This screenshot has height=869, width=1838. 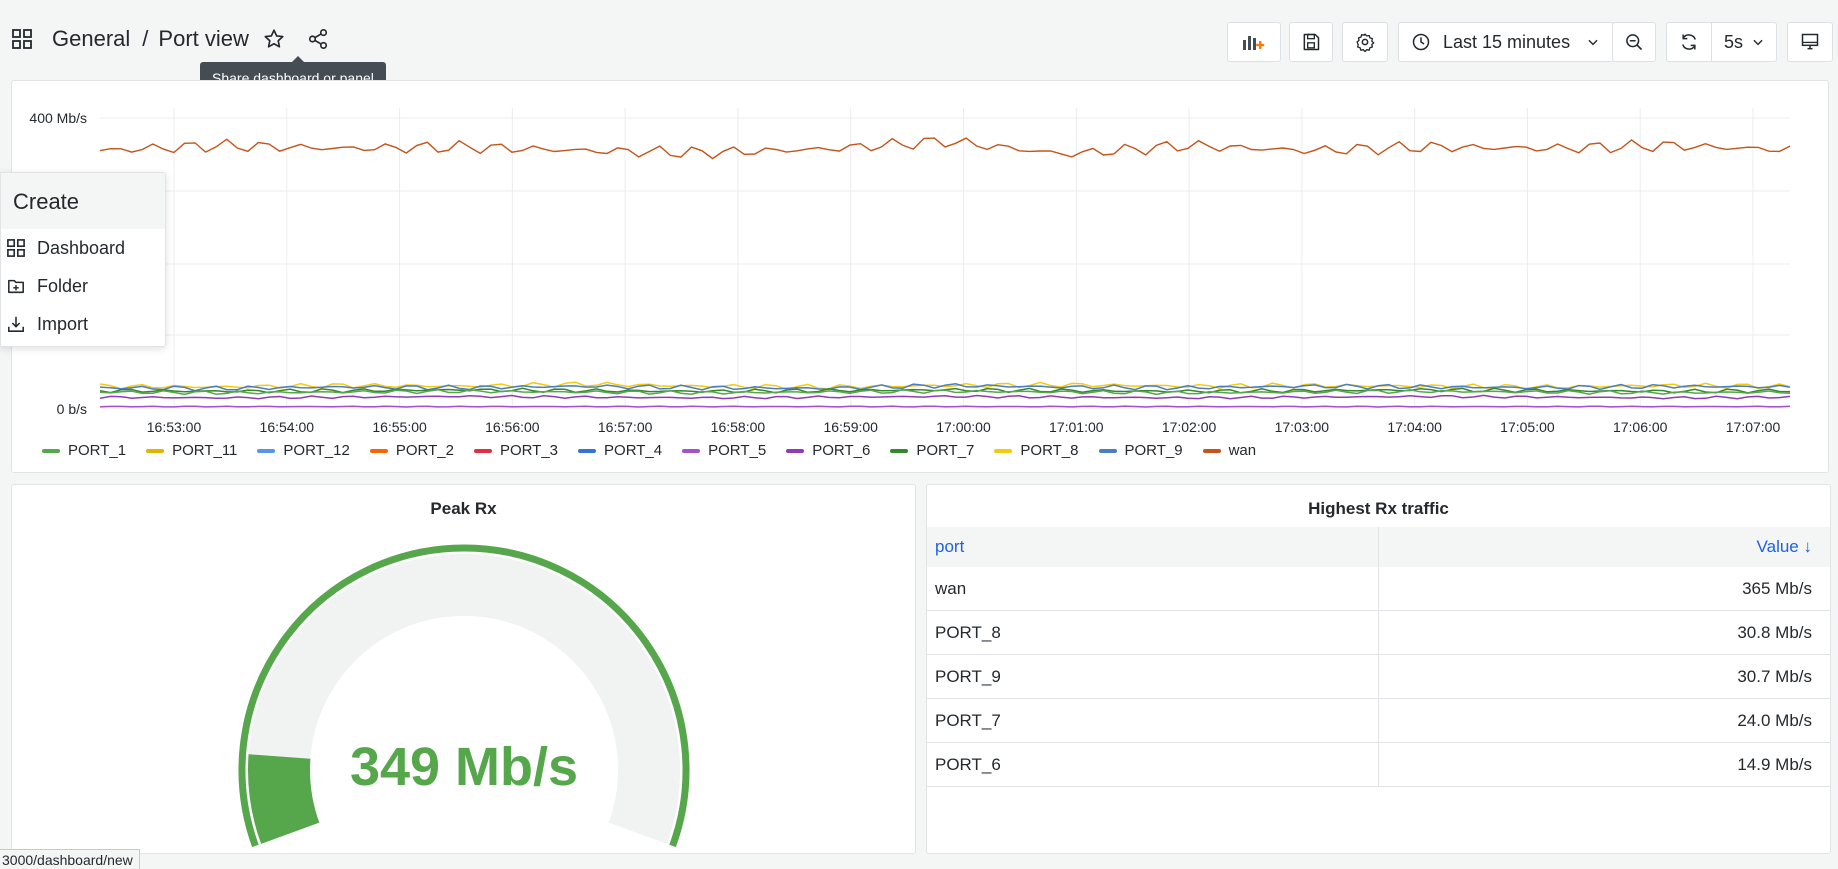 What do you see at coordinates (318, 39) in the screenshot?
I see `share-icon` at bounding box center [318, 39].